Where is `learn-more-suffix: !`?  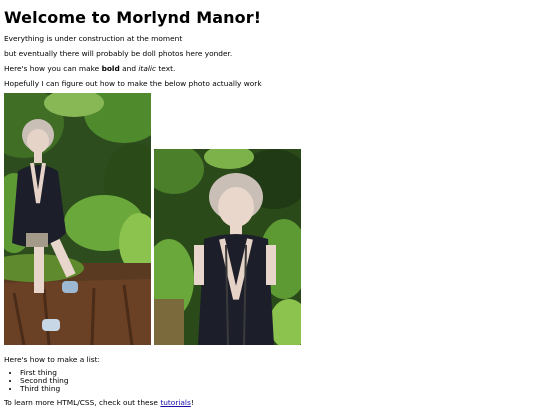 learn-more-suffix: ! is located at coordinates (192, 402).